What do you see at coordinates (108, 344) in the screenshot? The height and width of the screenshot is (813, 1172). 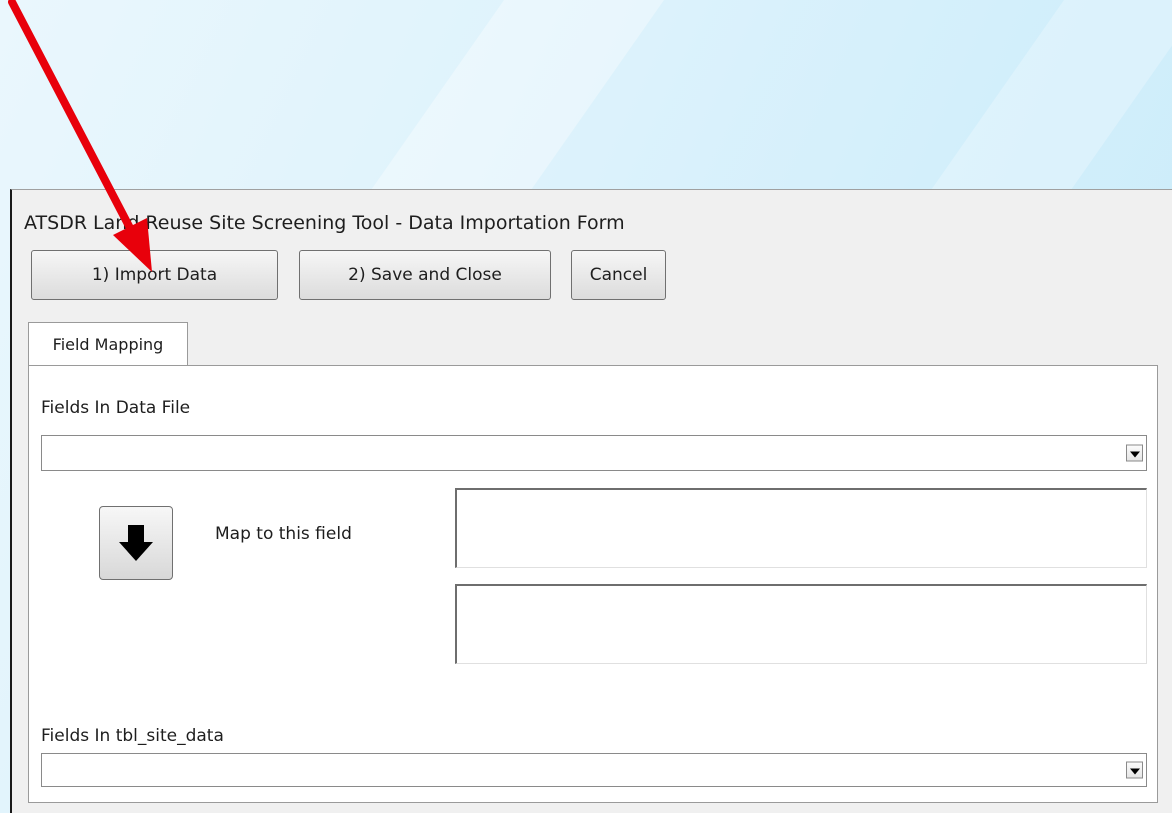 I see `tab-field-mapping: Field Mapping` at bounding box center [108, 344].